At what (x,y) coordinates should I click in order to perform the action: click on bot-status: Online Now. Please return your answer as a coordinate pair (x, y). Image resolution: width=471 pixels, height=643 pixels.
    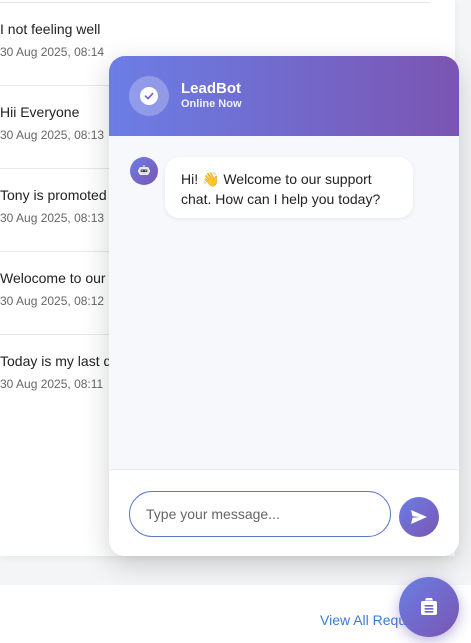
    Looking at the image, I should click on (211, 104).